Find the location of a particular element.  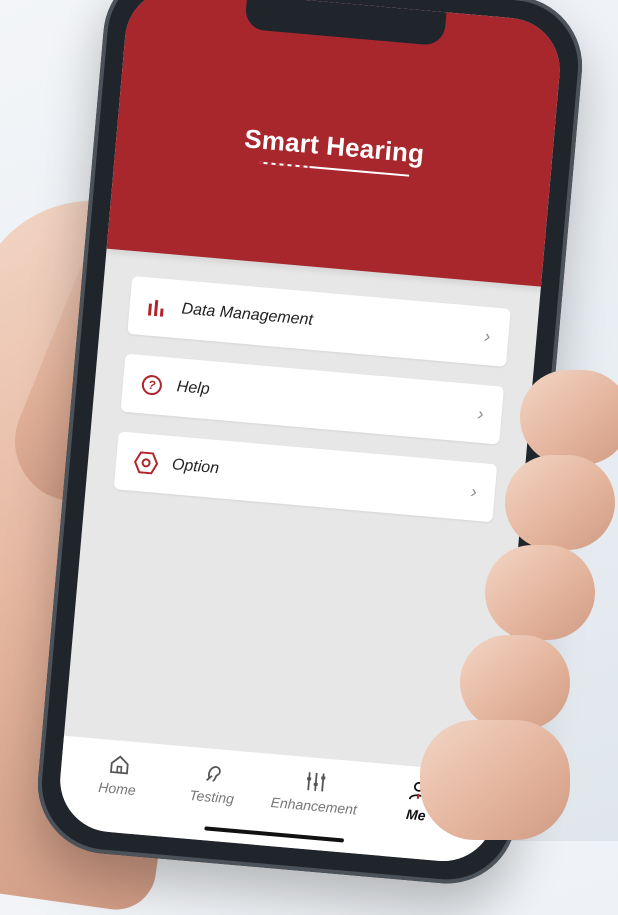

tab-enhancement: Enhancement is located at coordinates (314, 791).